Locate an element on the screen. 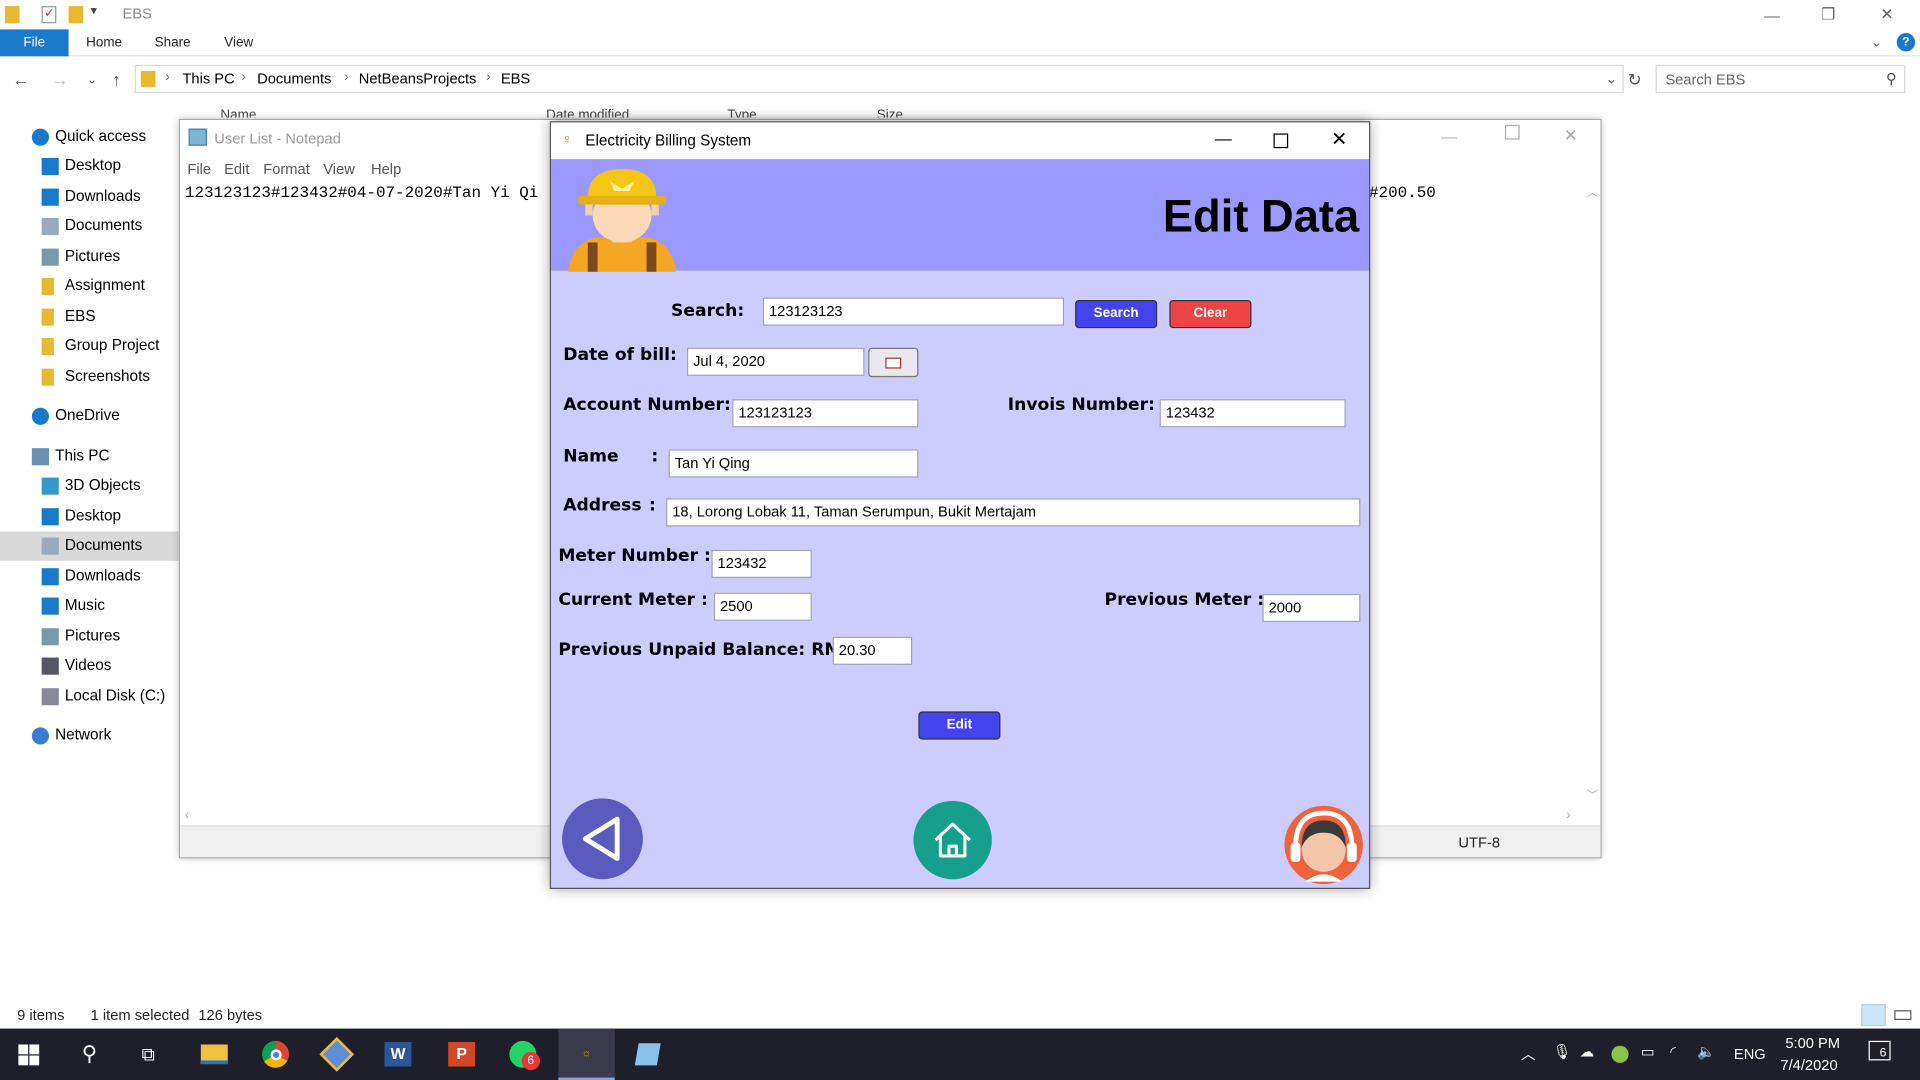 The height and width of the screenshot is (1080, 1920). virtualbox-icon is located at coordinates (337, 1054).